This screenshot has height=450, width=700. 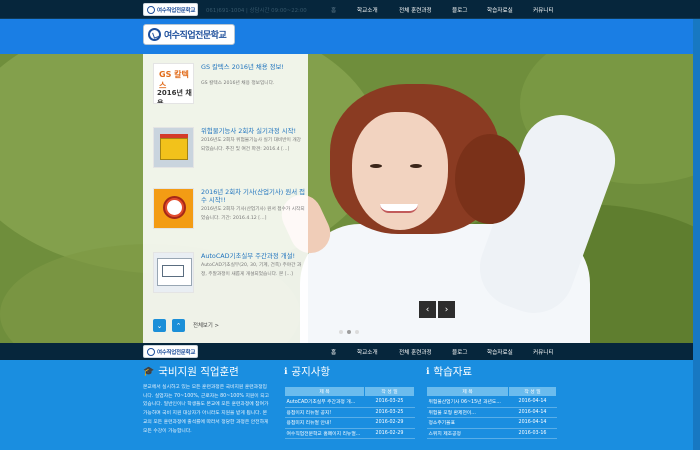 I want to click on notice-heading: ℹ 공지사항, so click(x=307, y=371).